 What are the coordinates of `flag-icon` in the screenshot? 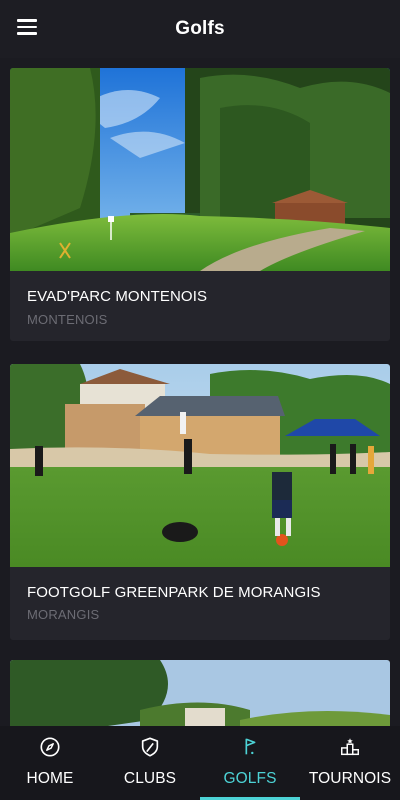 It's located at (250, 746).